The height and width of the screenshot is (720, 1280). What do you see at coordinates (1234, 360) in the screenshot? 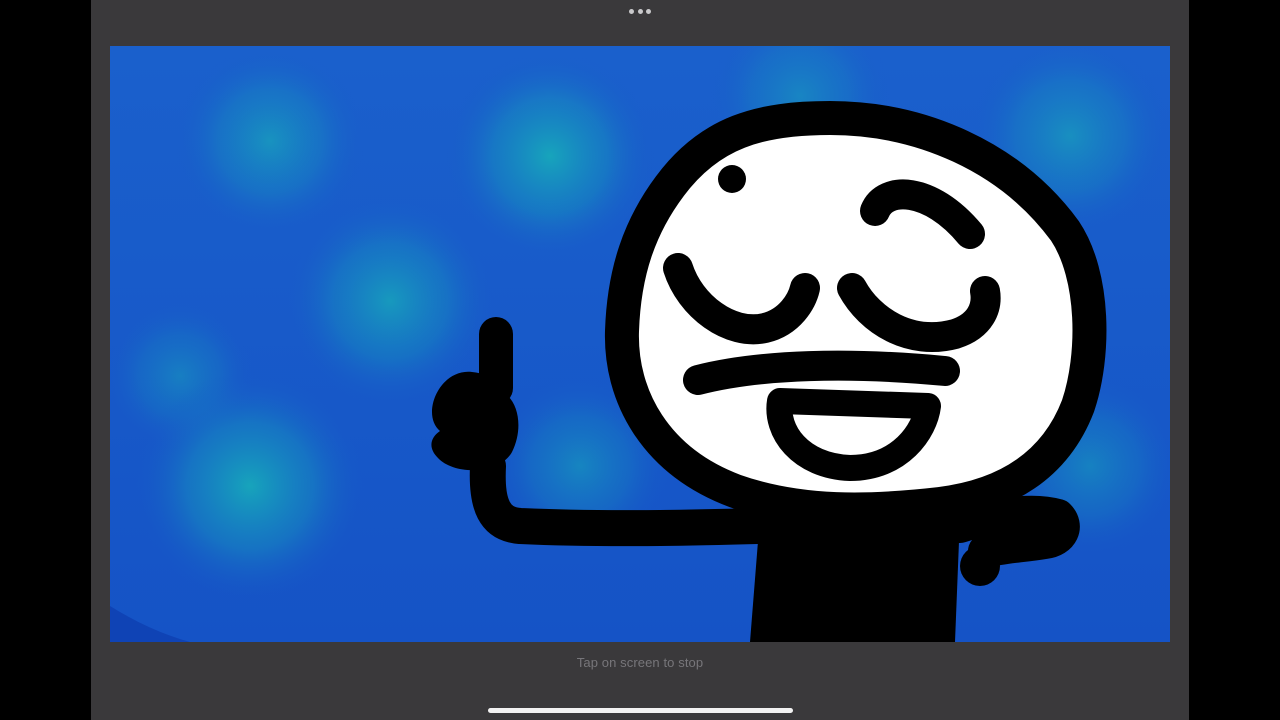
I see `letterbox-right` at bounding box center [1234, 360].